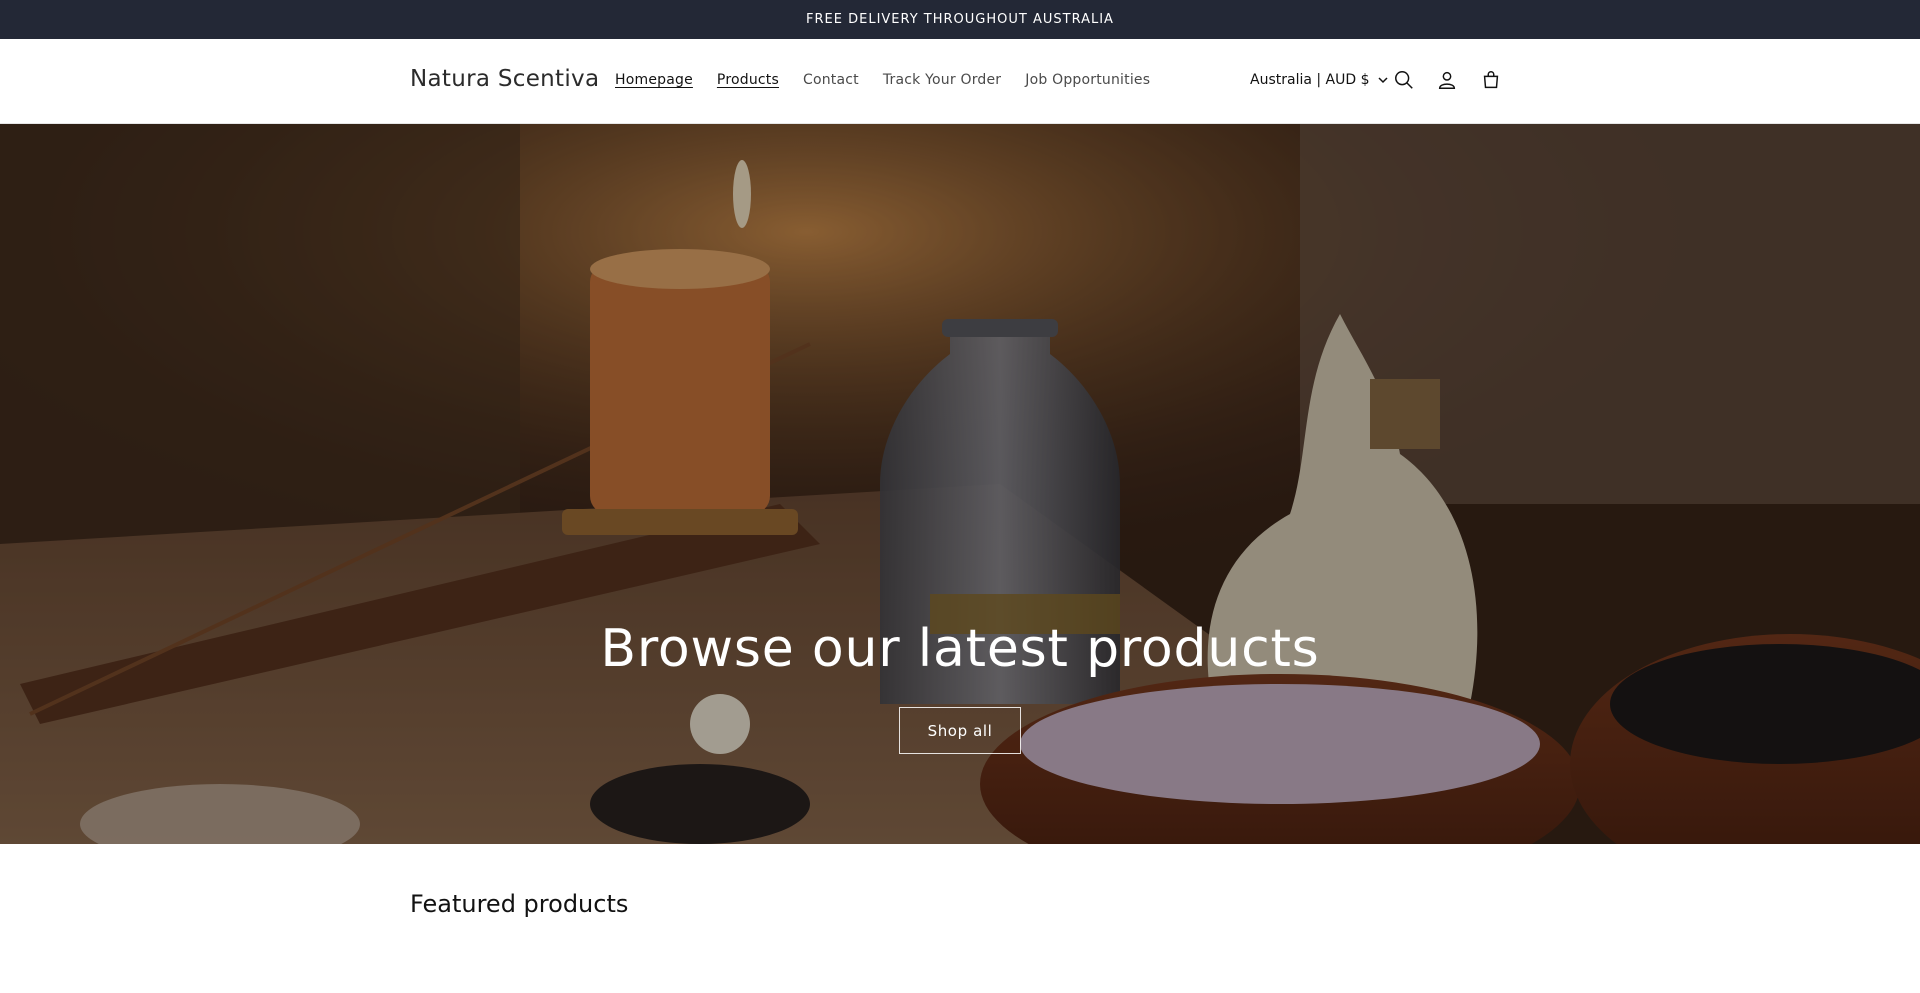 Image resolution: width=1920 pixels, height=993 pixels. I want to click on announcement-text: FREE DELIVERY THROUGHOUT AUSTRALIA, so click(960, 19).